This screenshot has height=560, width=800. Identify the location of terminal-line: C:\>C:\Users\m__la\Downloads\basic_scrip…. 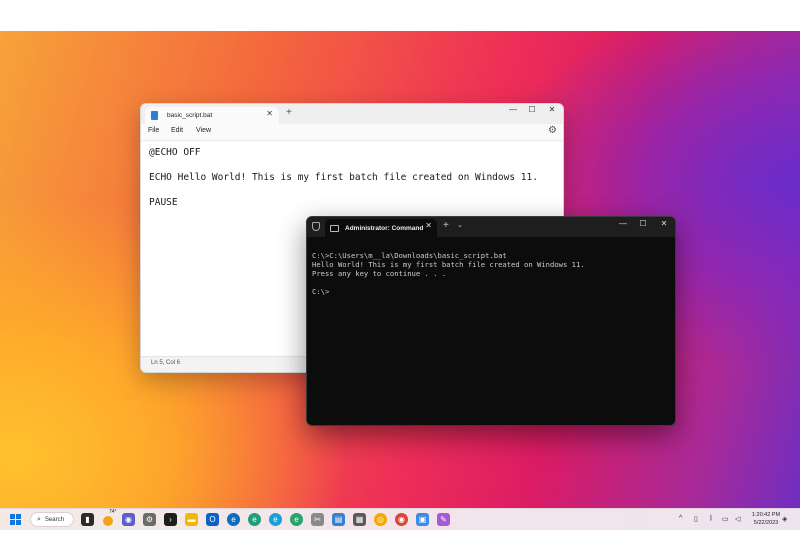
(409, 255).